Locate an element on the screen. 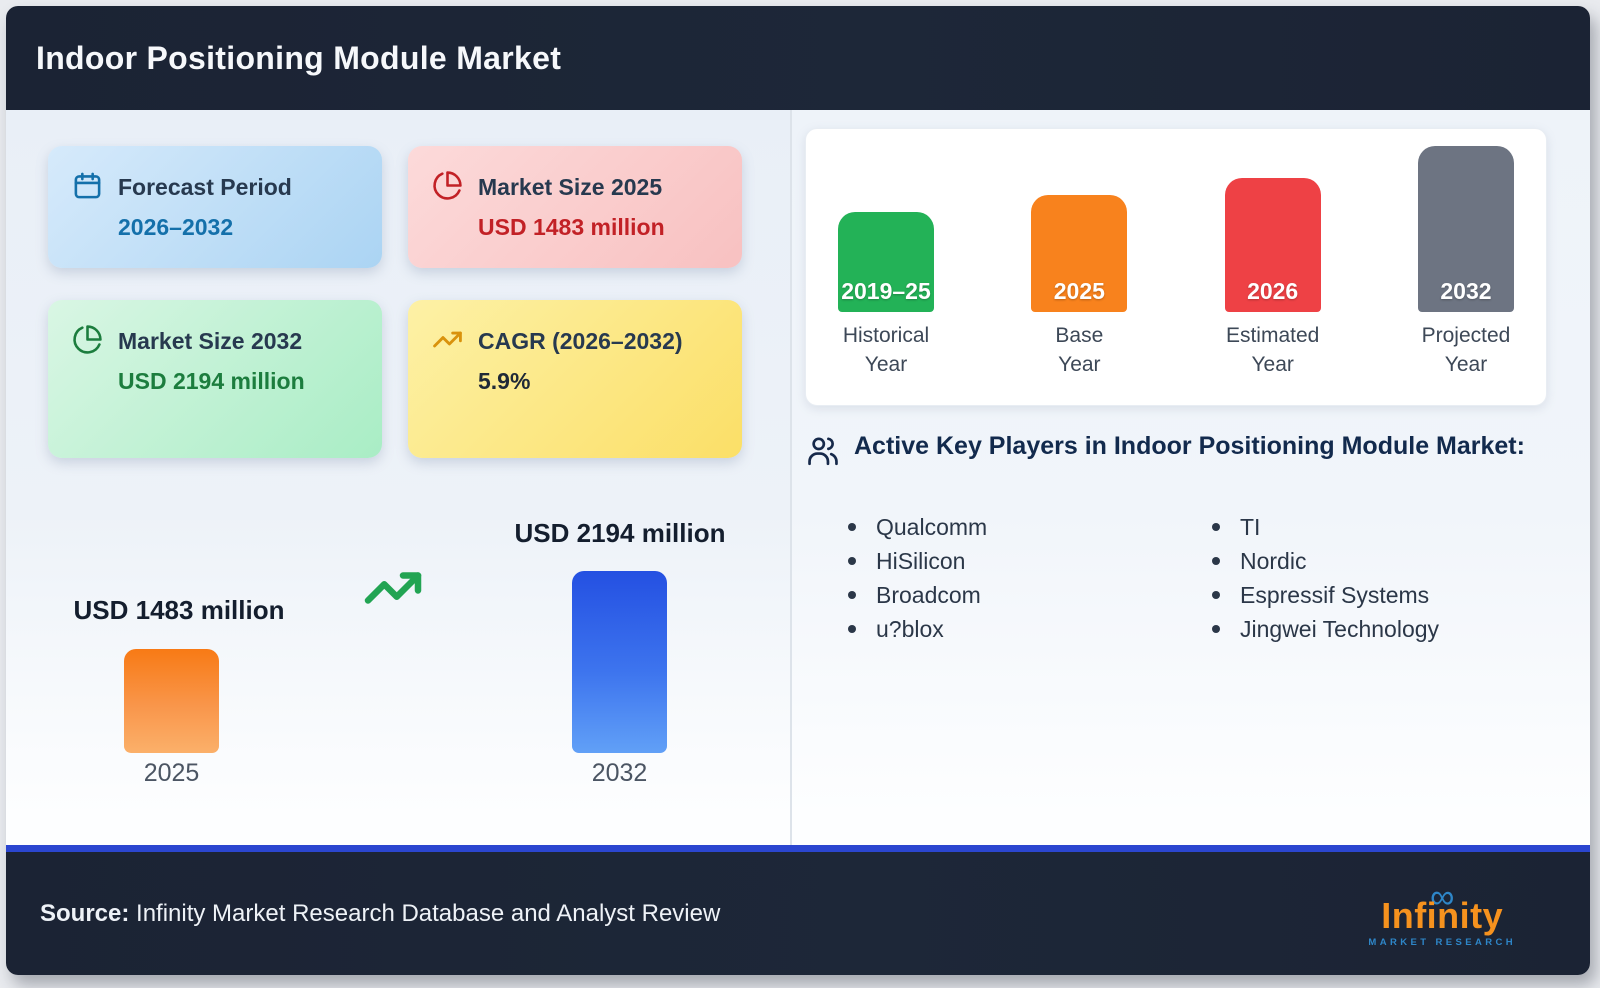 This screenshot has width=1600, height=988. timeline-bar-historical: 2019–25 is located at coordinates (886, 262).